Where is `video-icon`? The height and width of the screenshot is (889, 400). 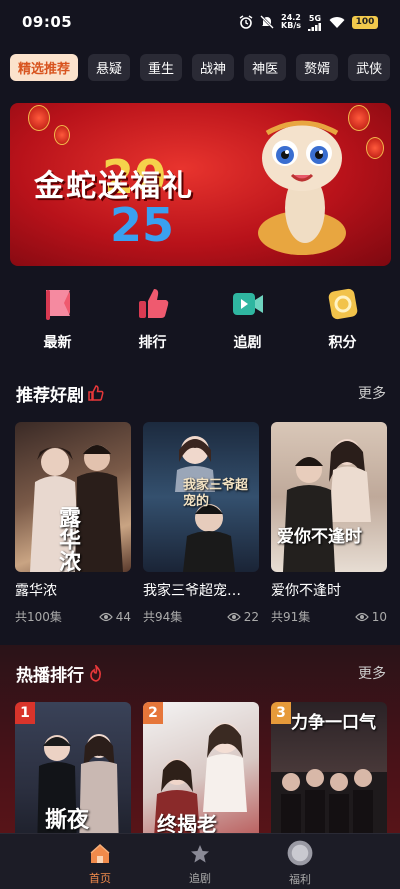
video-icon is located at coordinates (247, 304).